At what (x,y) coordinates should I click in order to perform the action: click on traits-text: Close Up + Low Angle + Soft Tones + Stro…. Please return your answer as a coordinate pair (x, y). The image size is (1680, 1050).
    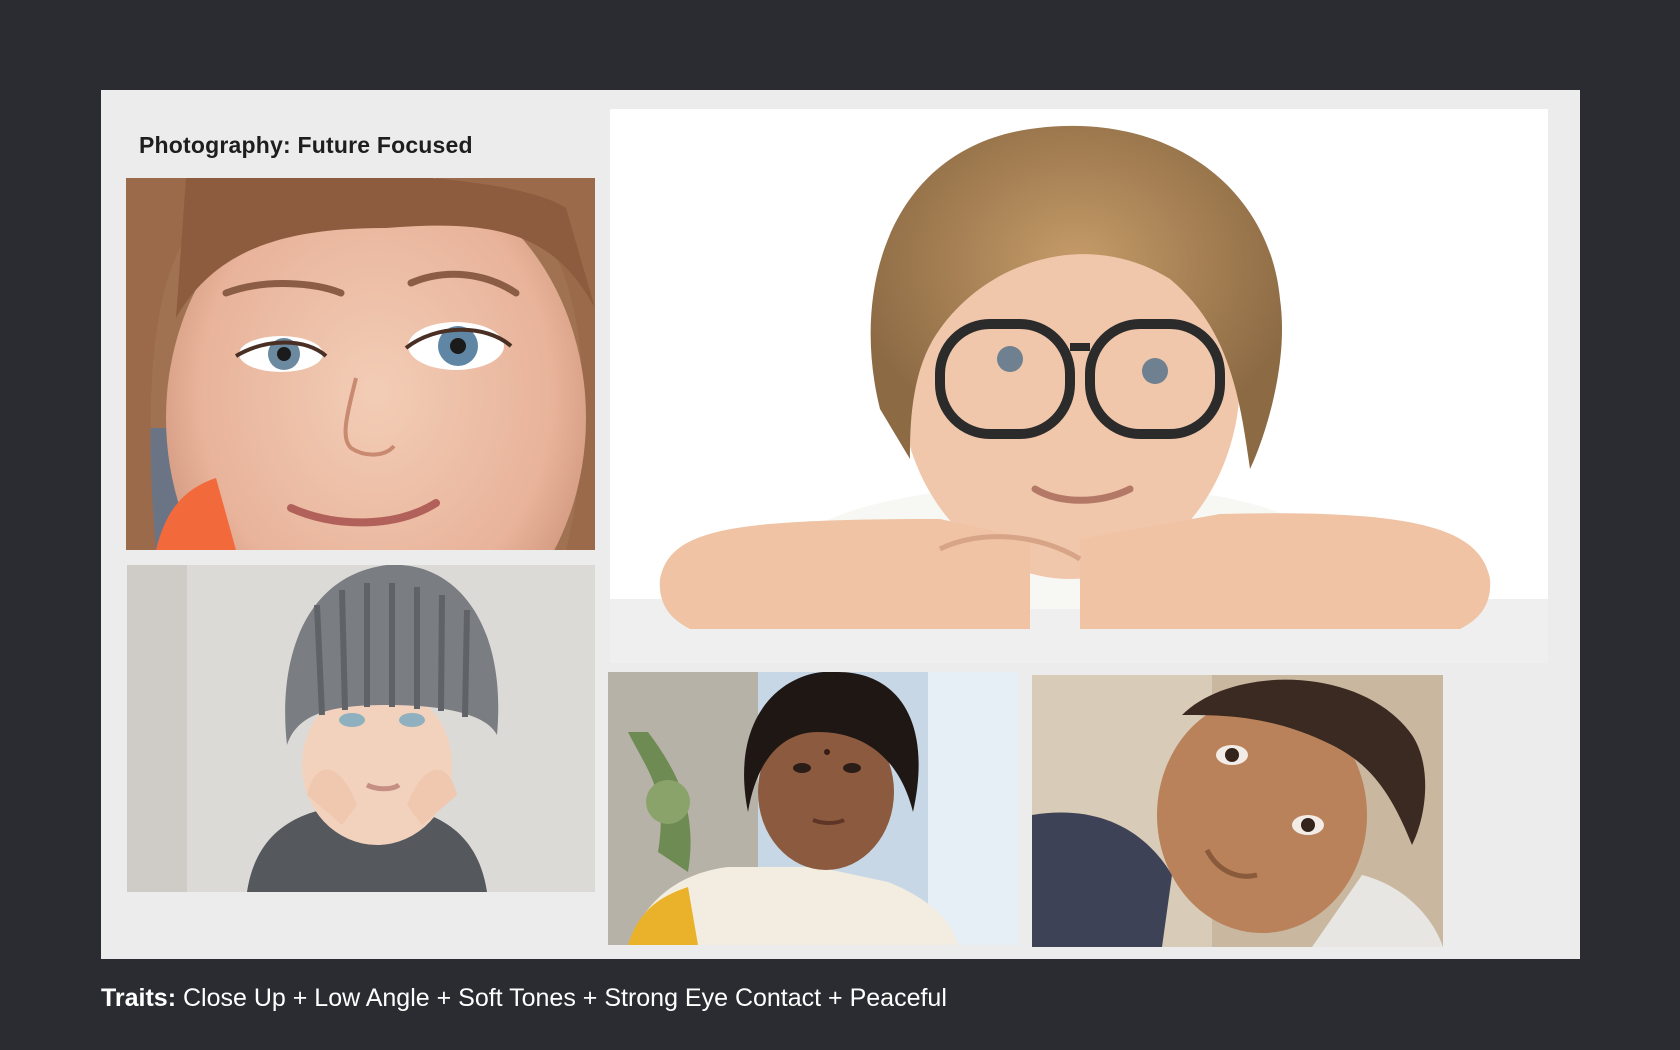
    Looking at the image, I should click on (564, 998).